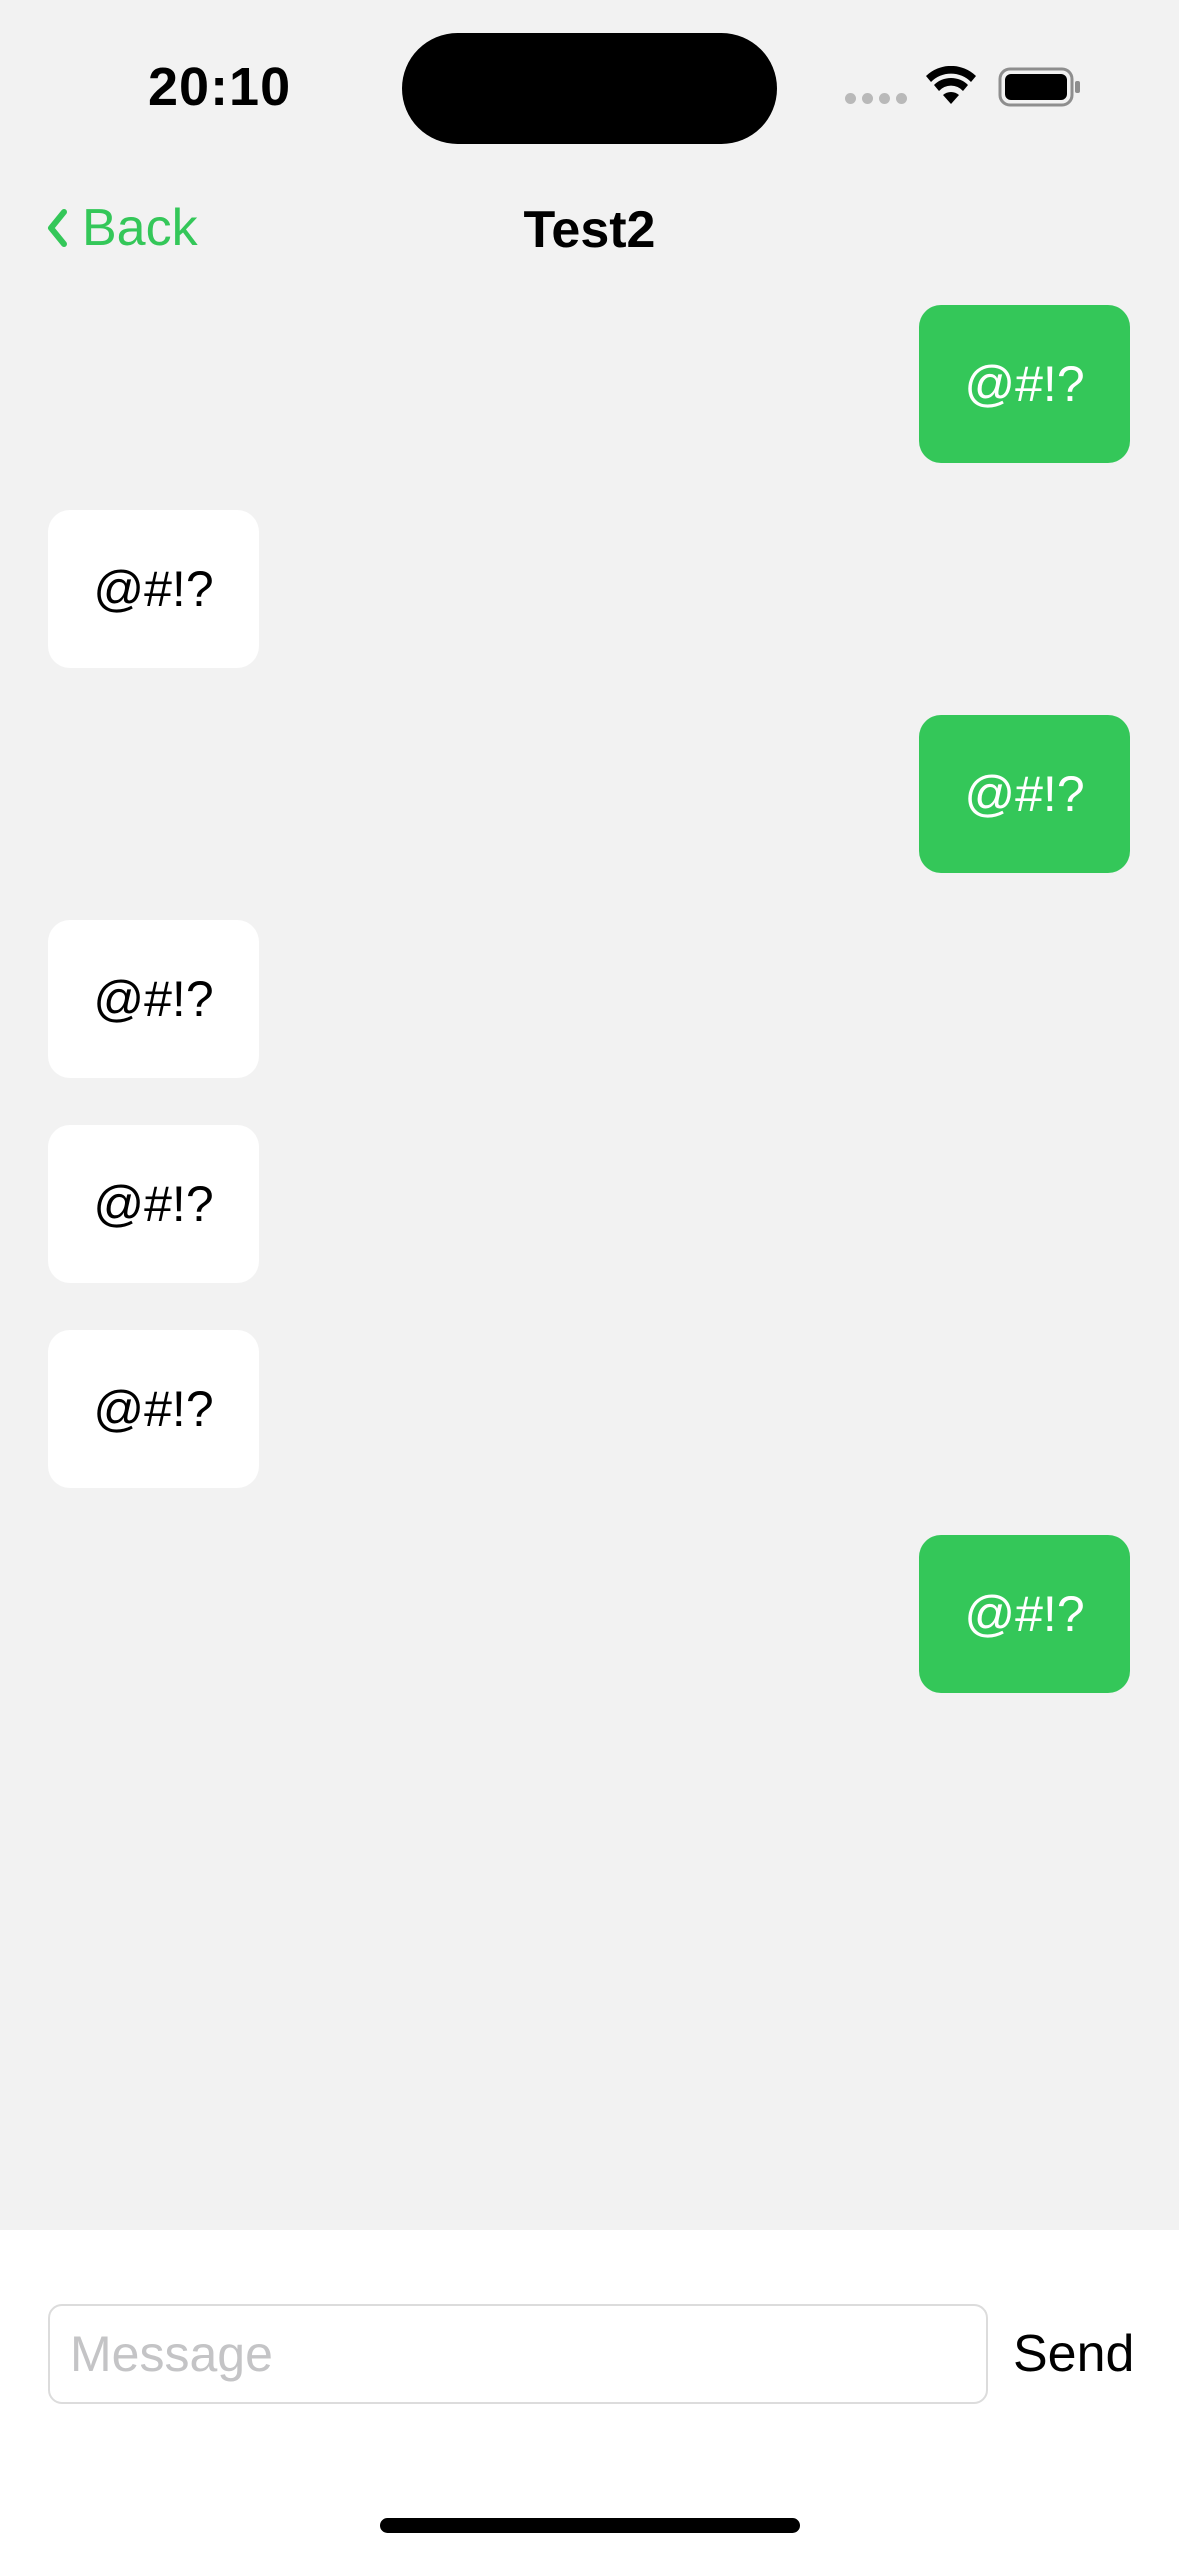  What do you see at coordinates (1073, 2354) in the screenshot?
I see `send-button: Send` at bounding box center [1073, 2354].